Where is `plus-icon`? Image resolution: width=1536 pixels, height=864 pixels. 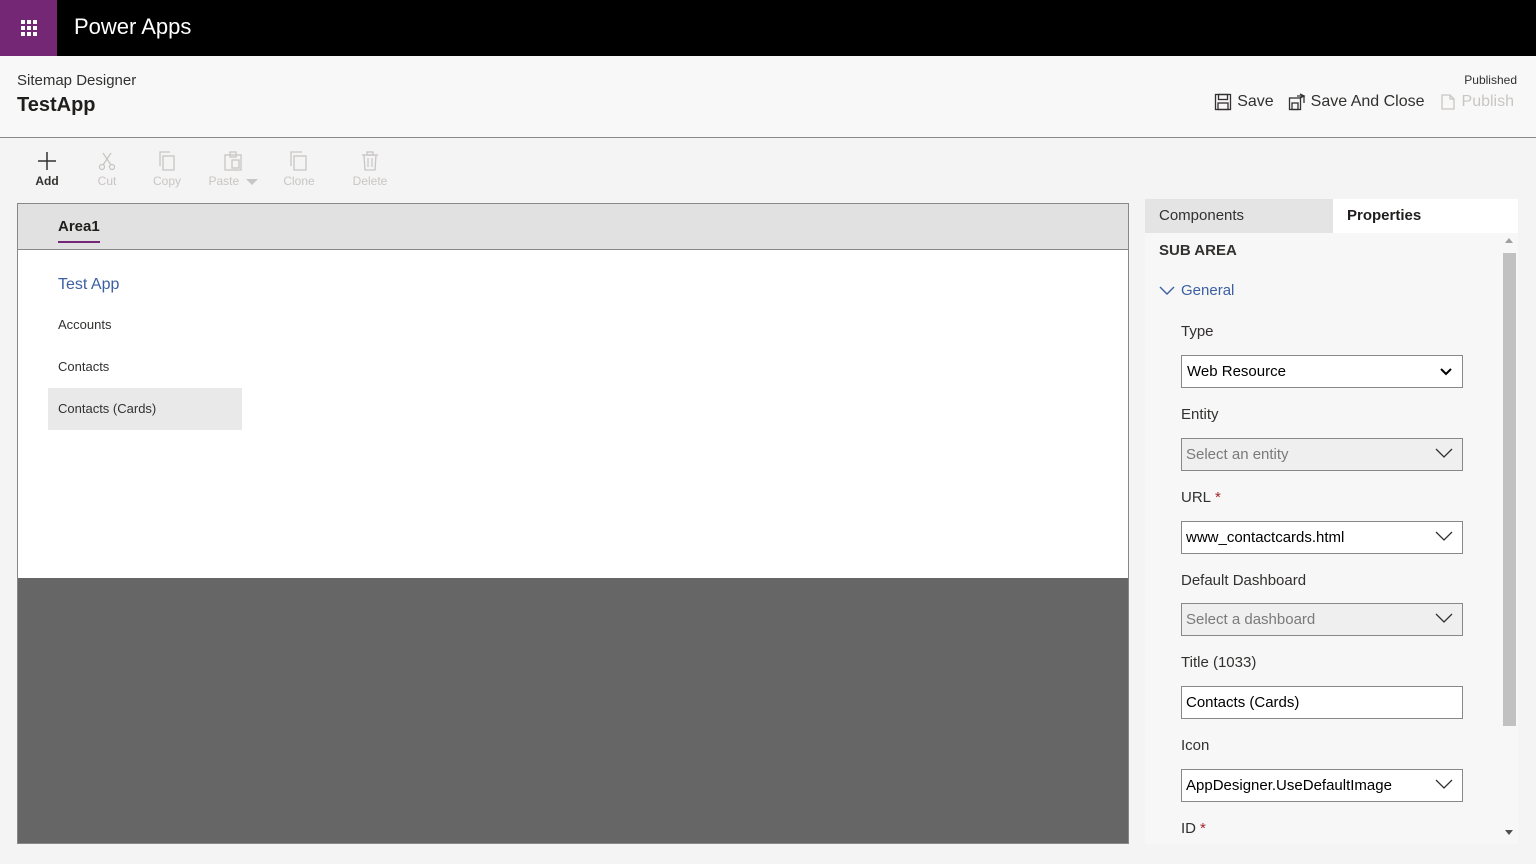 plus-icon is located at coordinates (47, 161).